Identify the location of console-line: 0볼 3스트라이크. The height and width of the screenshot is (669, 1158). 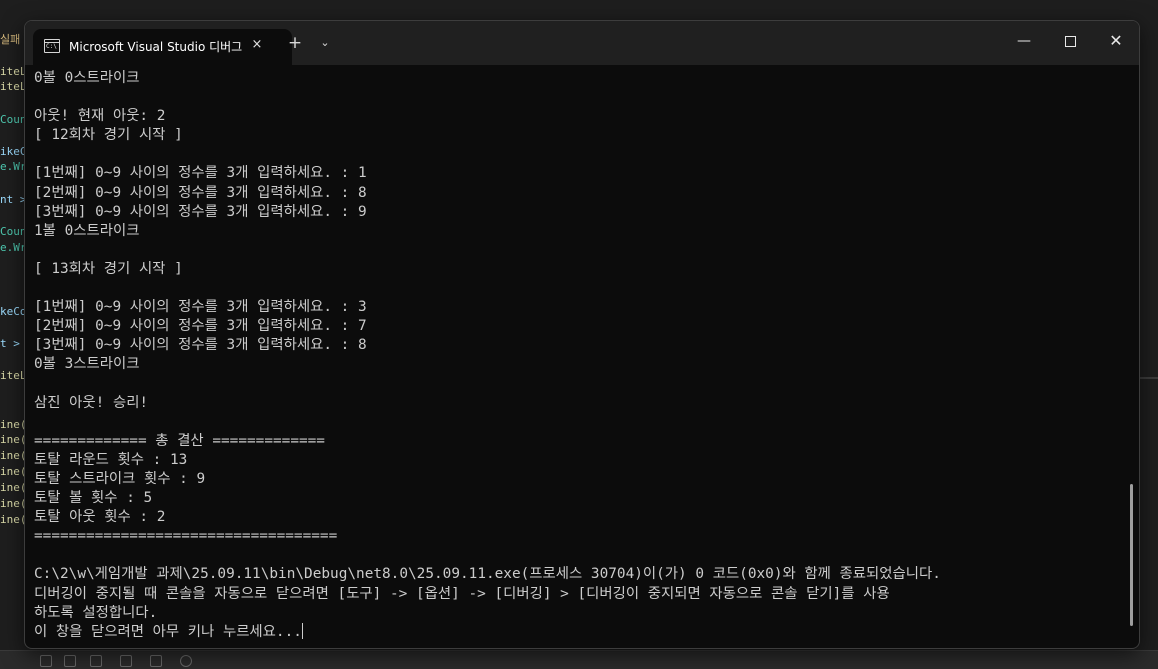
(87, 364).